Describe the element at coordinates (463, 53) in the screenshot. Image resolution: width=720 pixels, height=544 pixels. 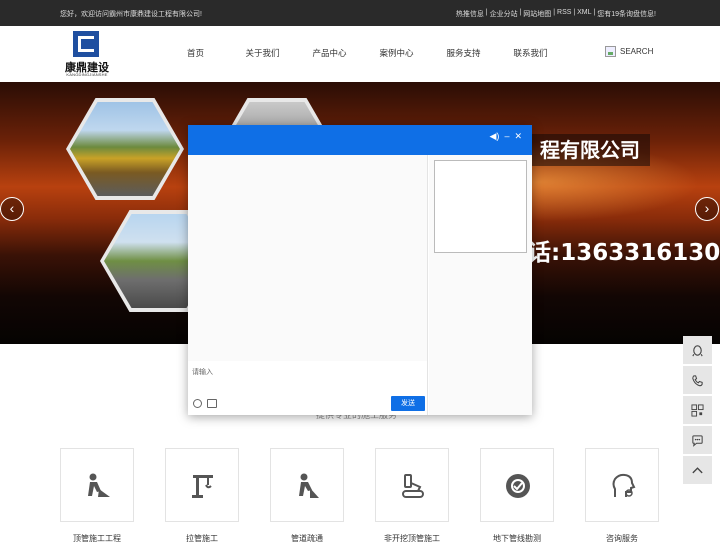
I see `nav-support: 服务支持` at that location.